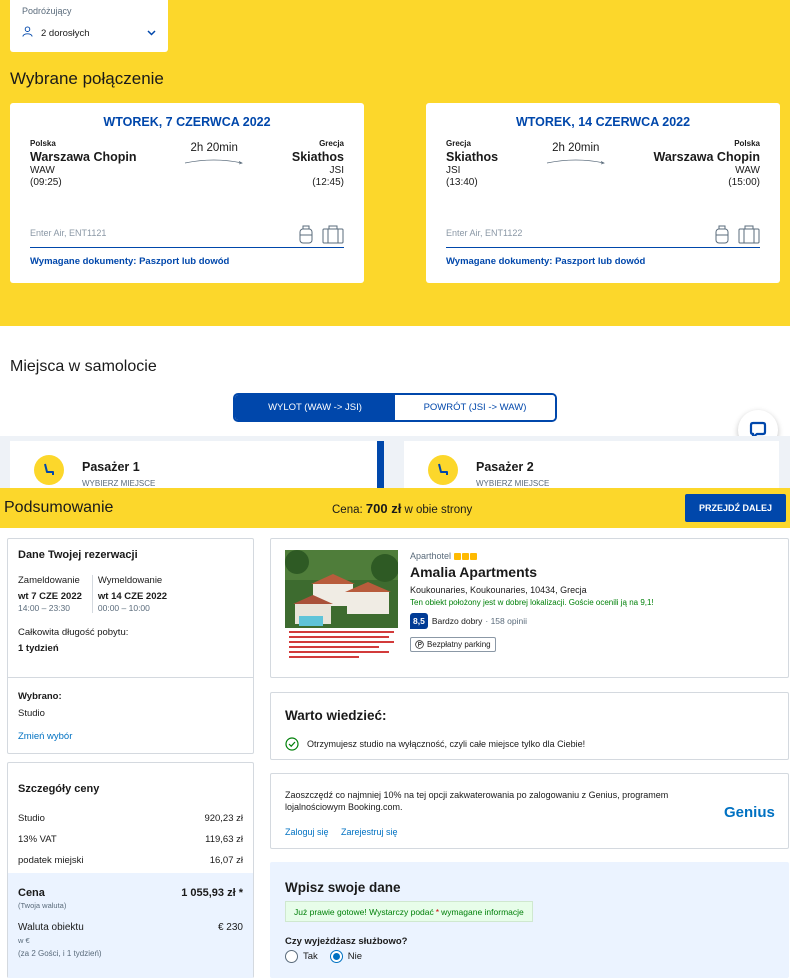 This screenshot has width=790, height=978. What do you see at coordinates (59, 789) in the screenshot?
I see `price-details-title: Szczegóły ceny` at bounding box center [59, 789].